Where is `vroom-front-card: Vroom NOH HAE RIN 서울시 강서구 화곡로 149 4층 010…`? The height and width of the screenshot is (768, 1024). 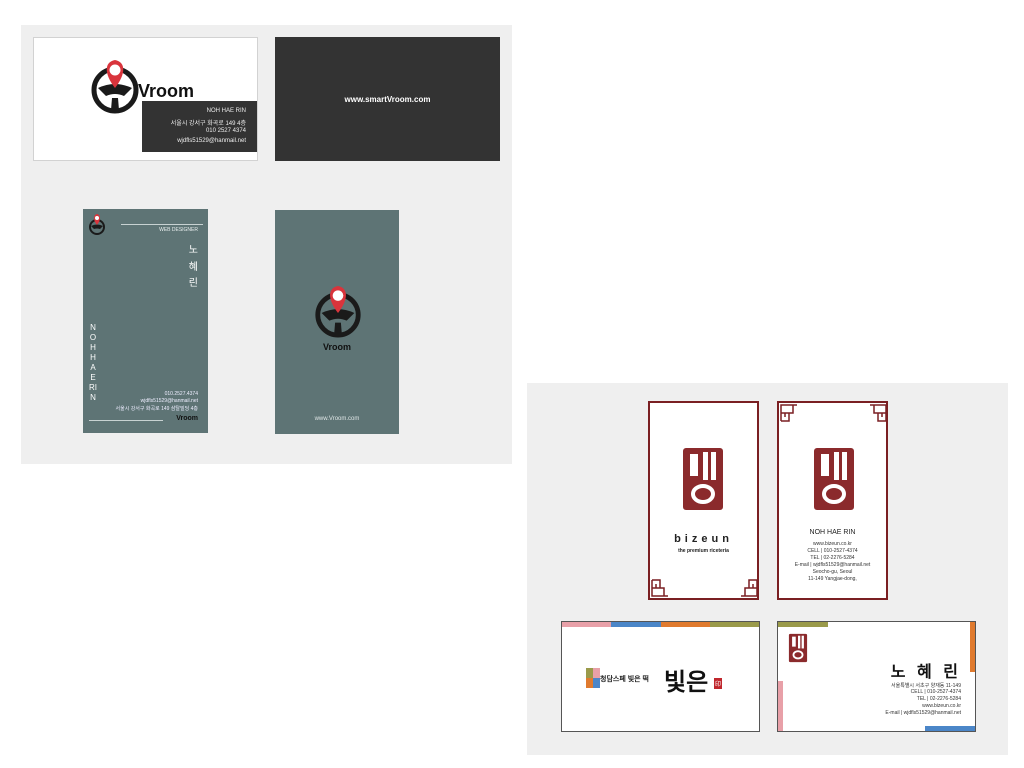
vroom-front-card: Vroom NOH HAE RIN 서울시 강서구 화곡로 149 4층 010… is located at coordinates (145, 99).